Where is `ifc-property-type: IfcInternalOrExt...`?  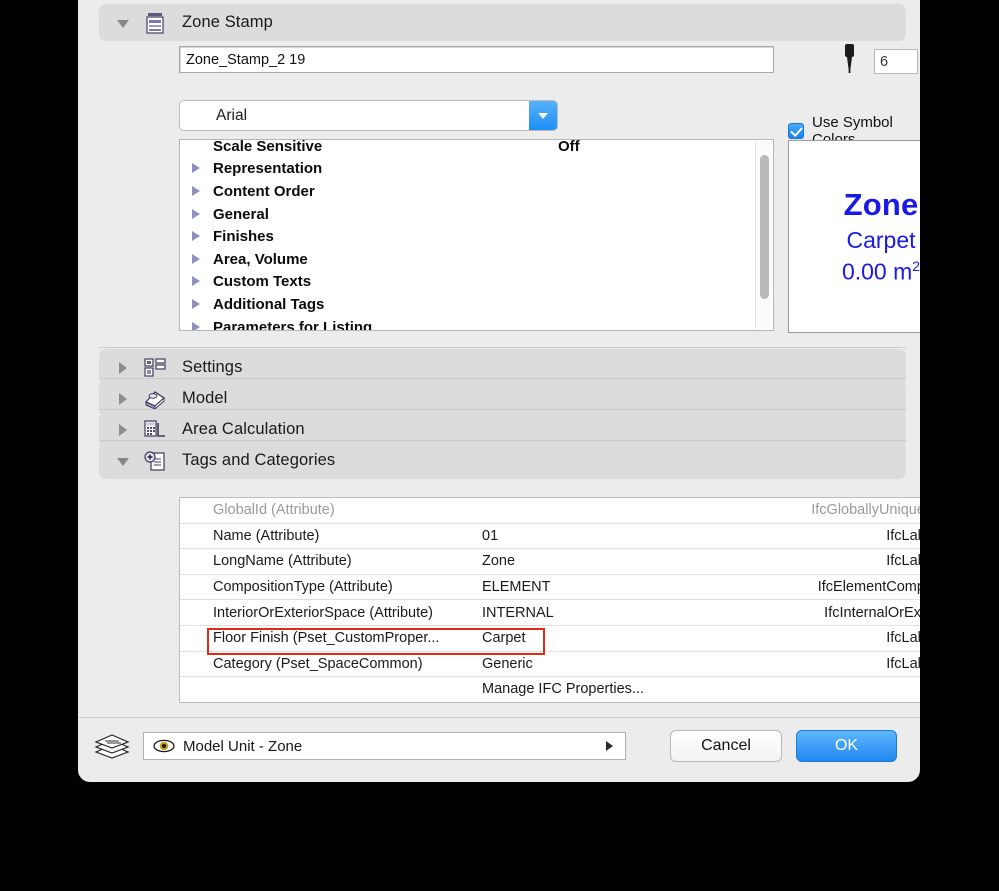 ifc-property-type: IfcInternalOrExt... is located at coordinates (872, 612).